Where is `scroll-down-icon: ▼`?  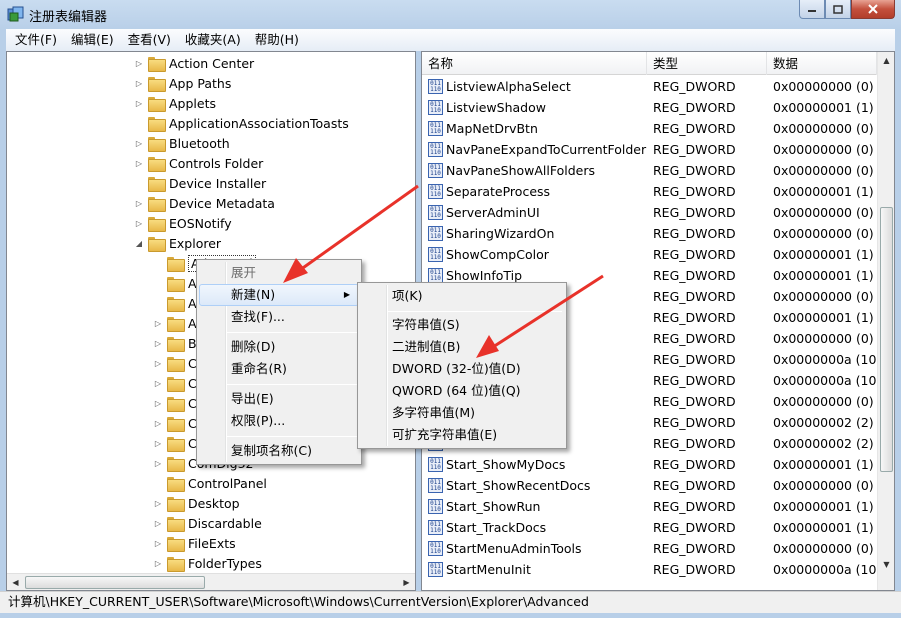
scroll-down-icon: ▼ is located at coordinates (886, 564).